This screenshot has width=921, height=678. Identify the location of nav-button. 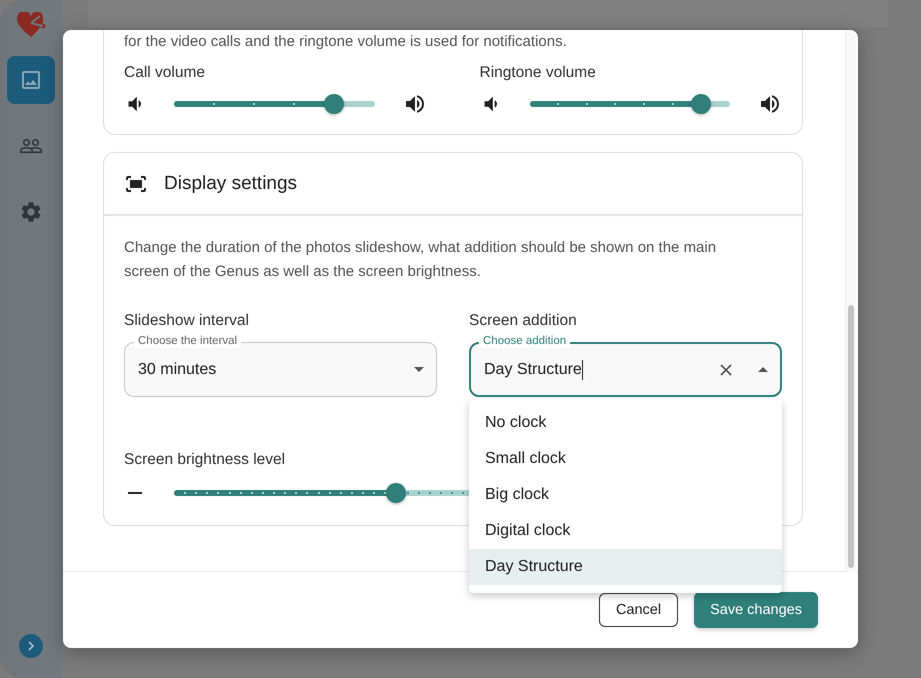
(31, 80).